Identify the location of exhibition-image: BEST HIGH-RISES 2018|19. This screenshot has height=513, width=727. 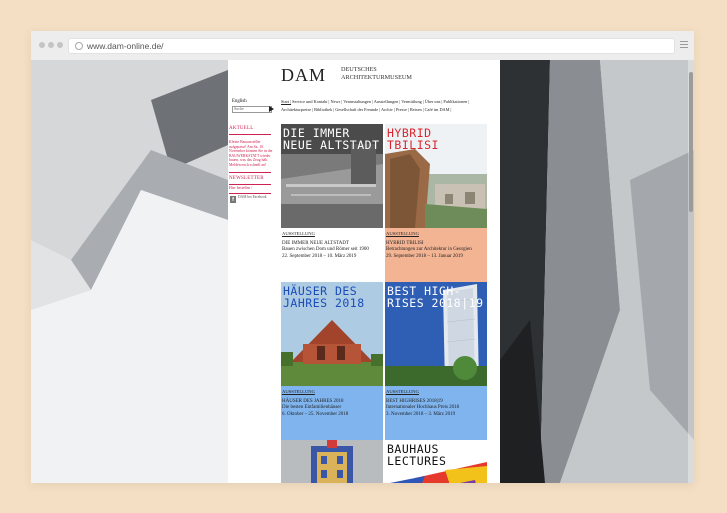
(436, 334).